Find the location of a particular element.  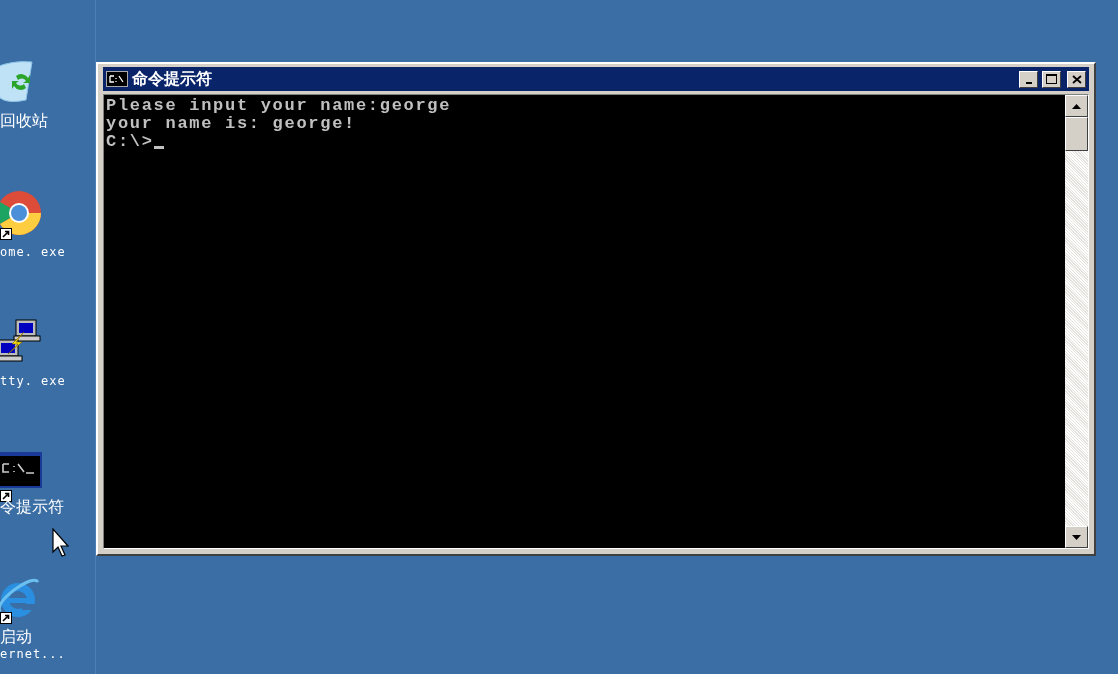

up-arrow-icon is located at coordinates (1076, 106).